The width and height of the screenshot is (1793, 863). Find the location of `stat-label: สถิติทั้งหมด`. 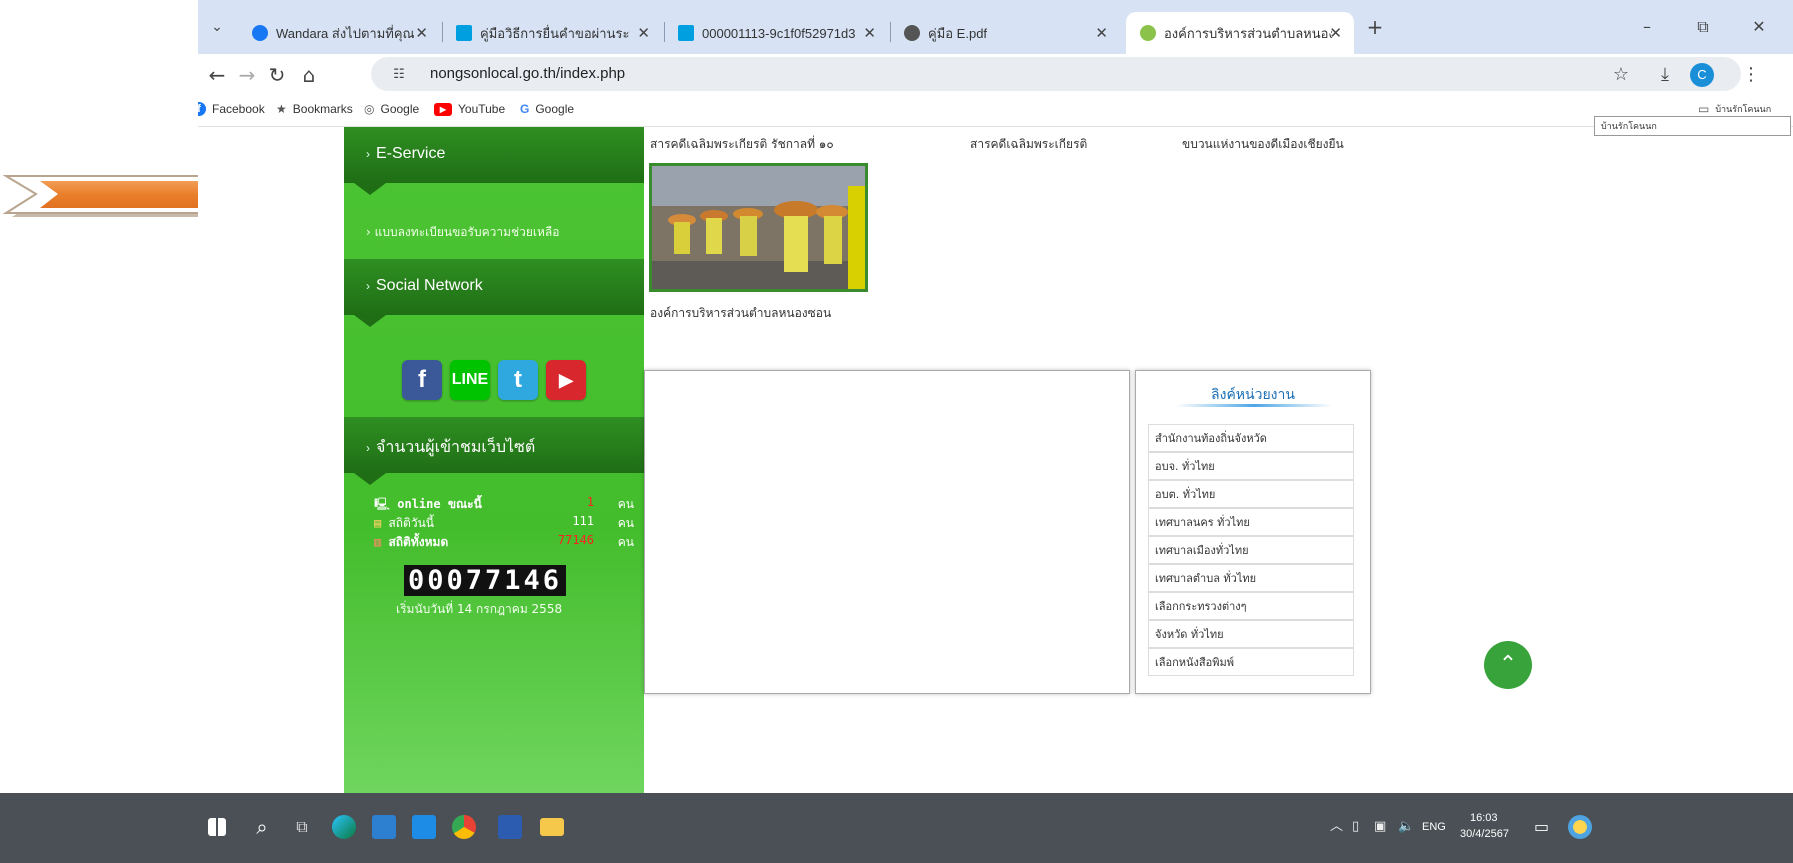

stat-label: สถิติทั้งหมด is located at coordinates (418, 542).